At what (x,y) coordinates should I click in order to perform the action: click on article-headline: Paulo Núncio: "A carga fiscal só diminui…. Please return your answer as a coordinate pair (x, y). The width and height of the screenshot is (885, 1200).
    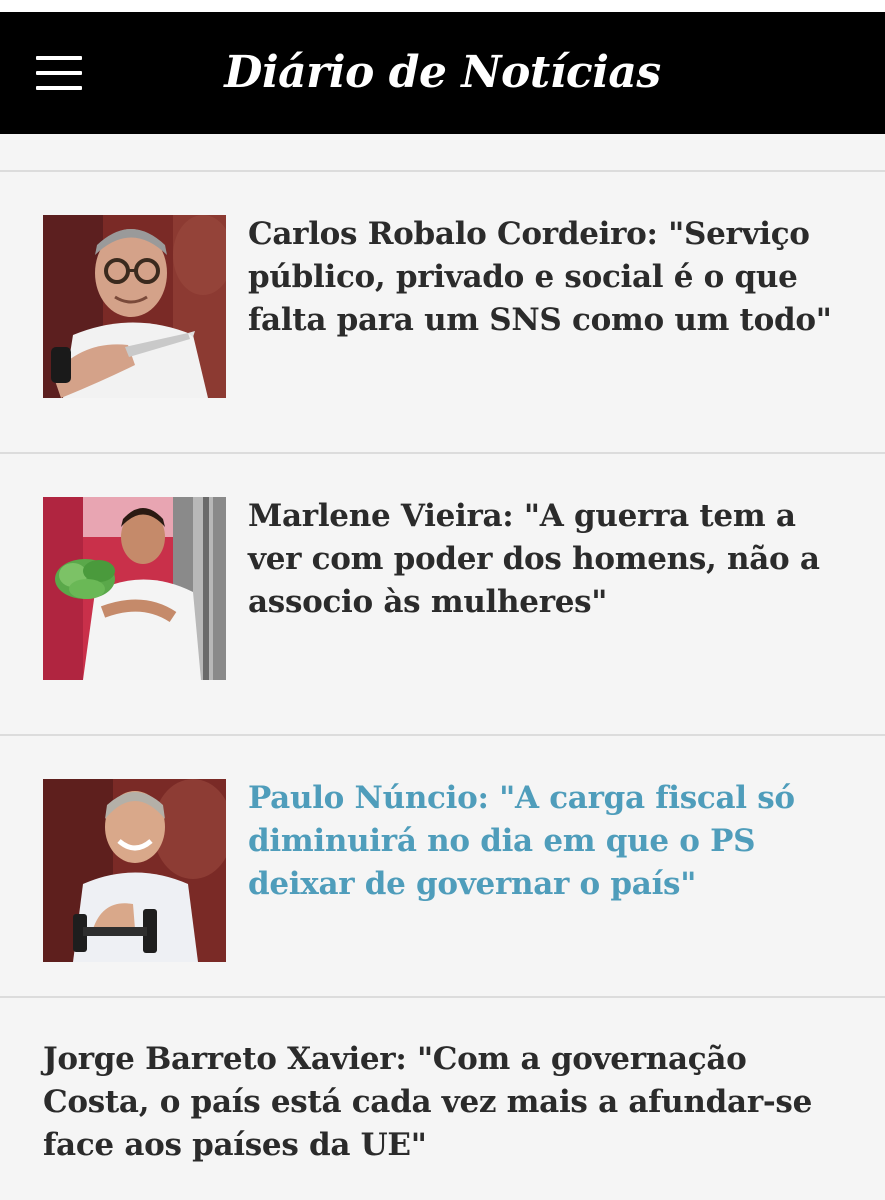
    Looking at the image, I should click on (550, 841).